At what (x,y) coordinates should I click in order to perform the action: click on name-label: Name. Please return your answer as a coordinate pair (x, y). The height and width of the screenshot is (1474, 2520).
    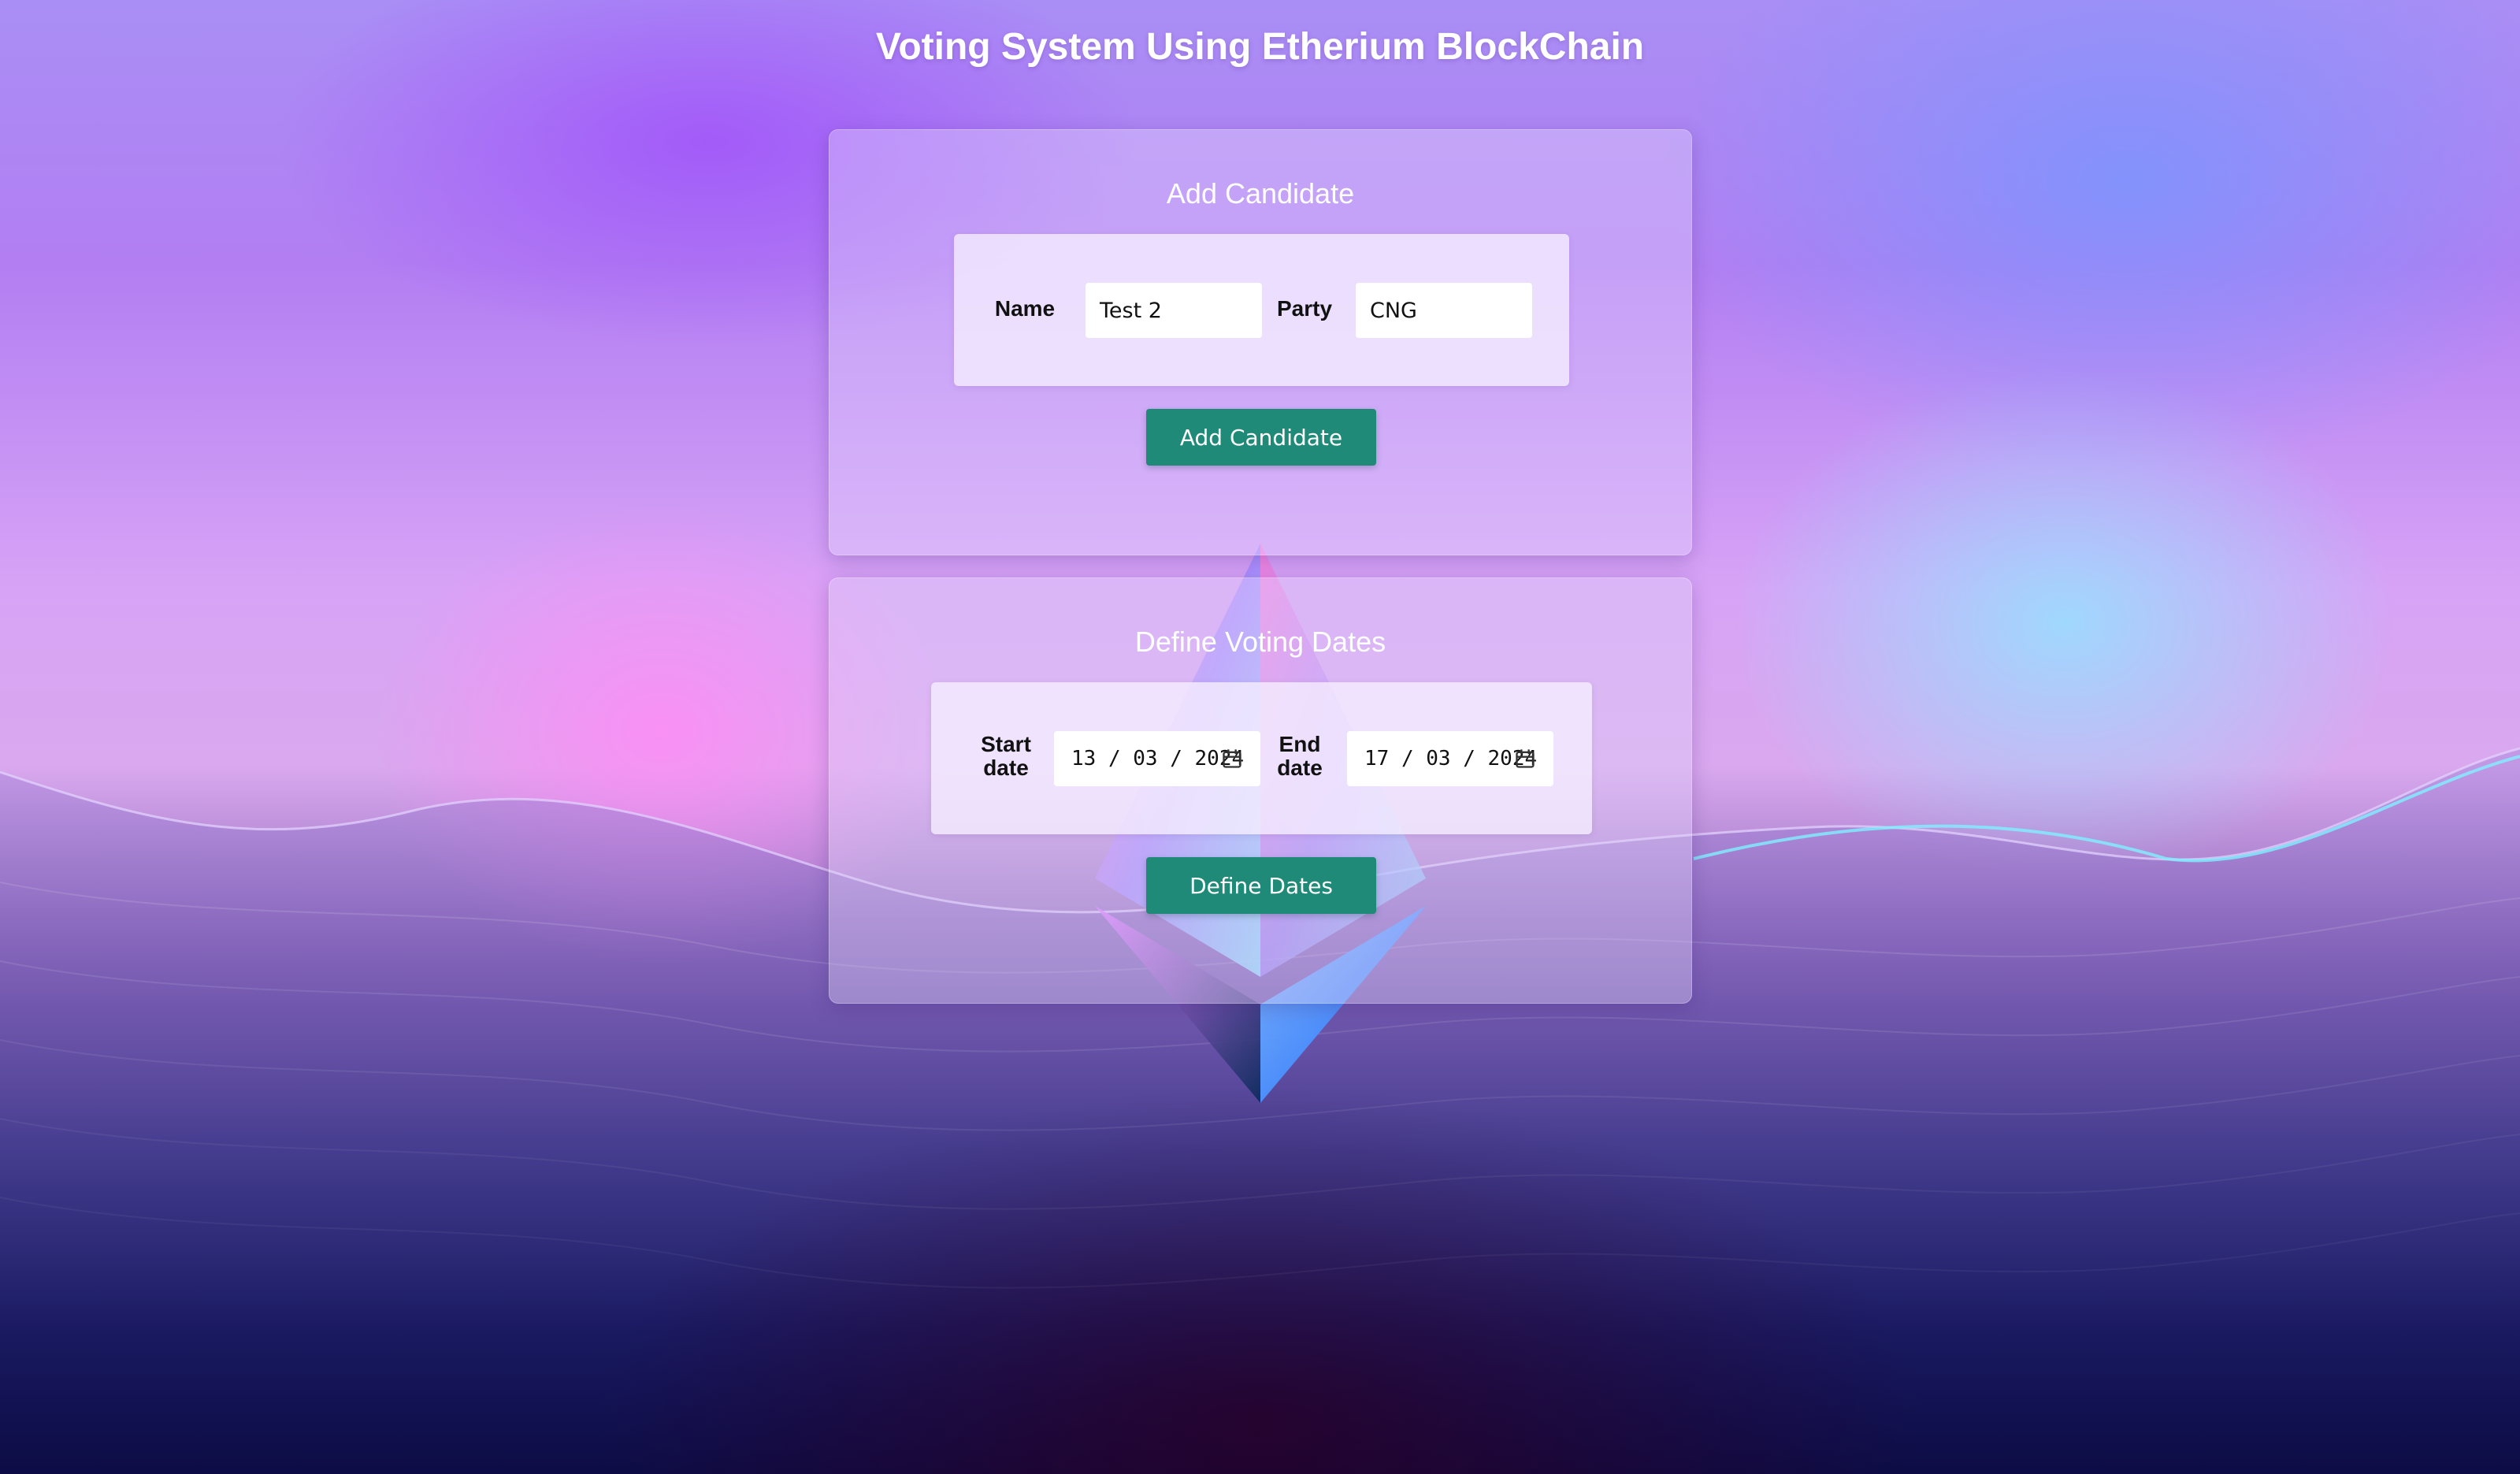
    Looking at the image, I should click on (1025, 308).